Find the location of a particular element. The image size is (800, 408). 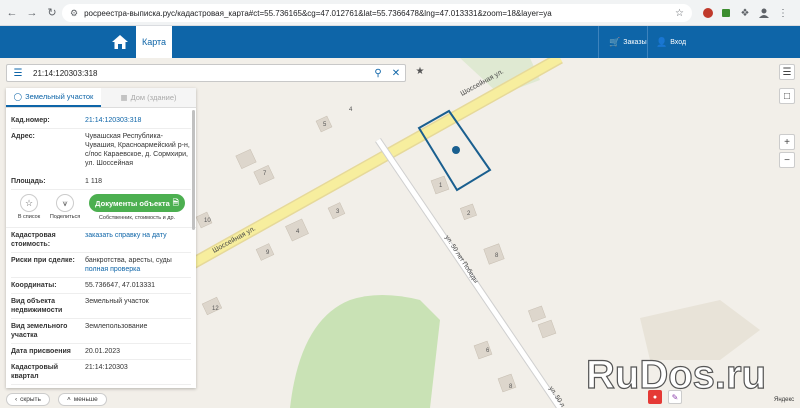

tab-land-plot: ◯ Земельный участок is located at coordinates (53, 97).